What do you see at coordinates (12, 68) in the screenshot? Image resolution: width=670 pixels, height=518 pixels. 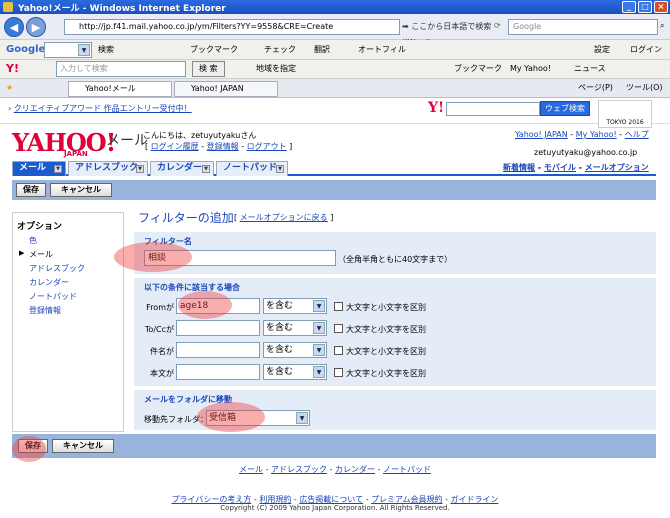 I see `yahoo-toolbar-logo: Y!` at bounding box center [12, 68].